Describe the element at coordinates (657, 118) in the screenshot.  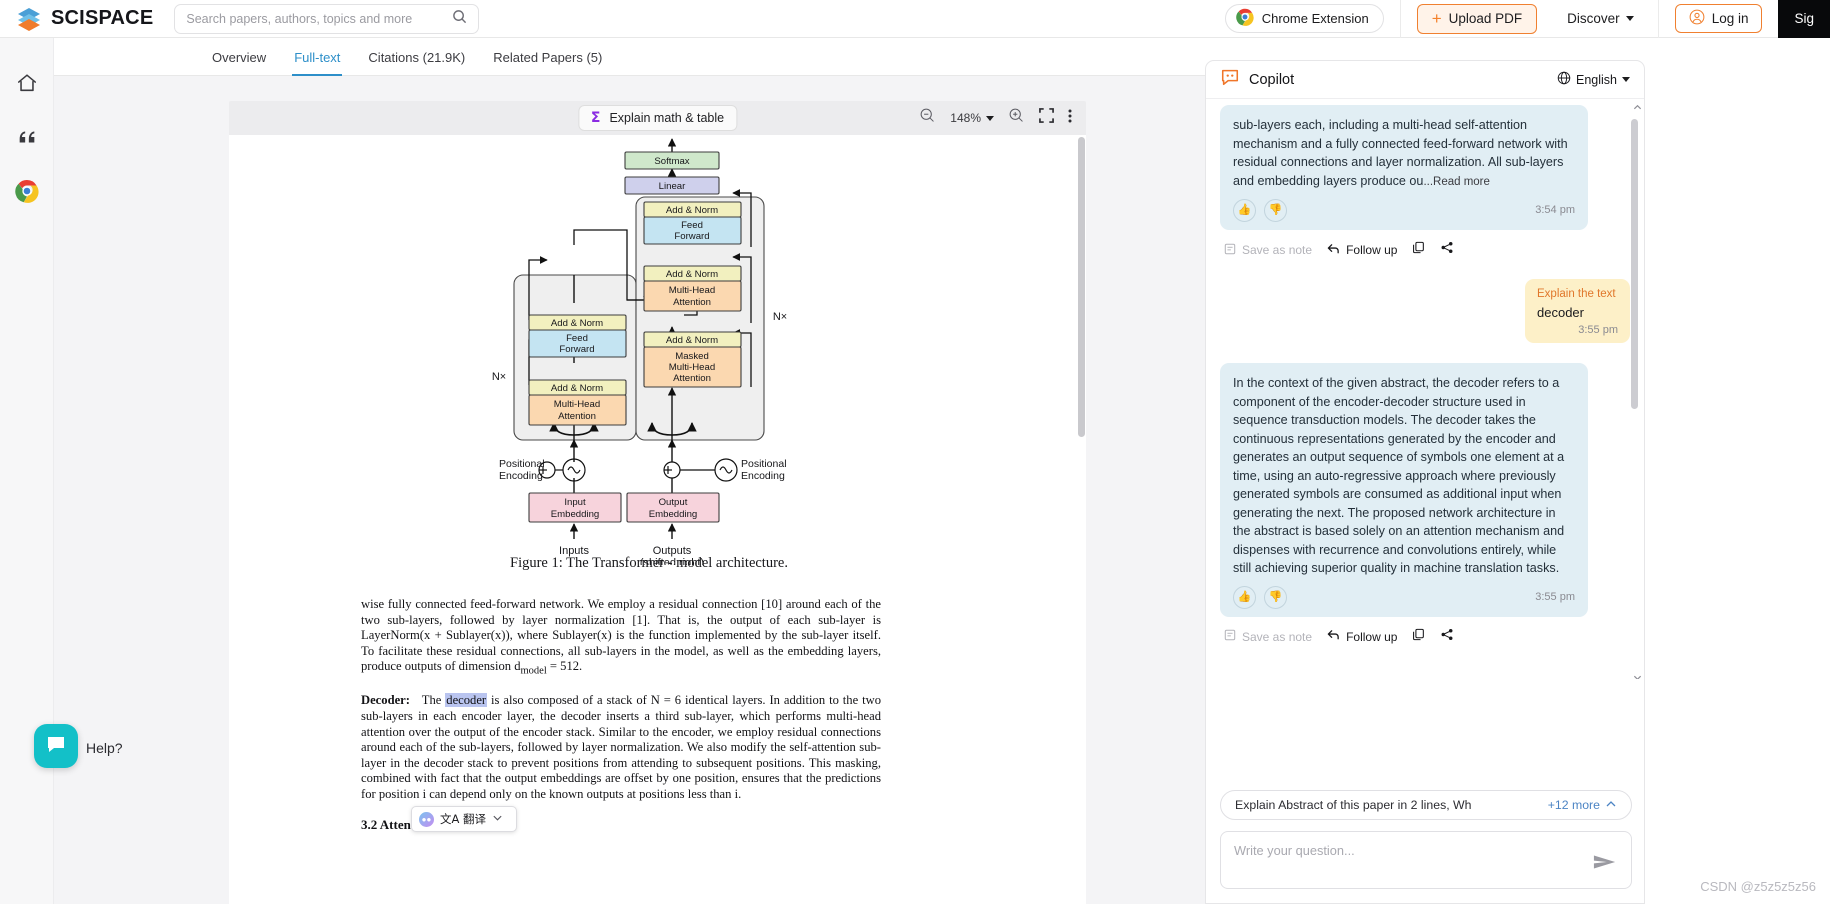
I see `explain-math-button: Σ Explain math & table` at that location.